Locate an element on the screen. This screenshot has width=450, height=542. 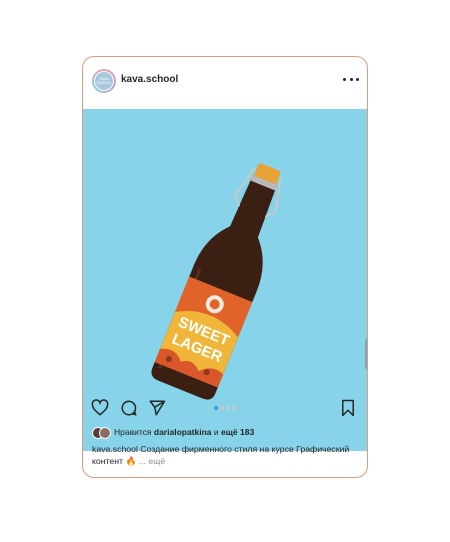
liker-avatars is located at coordinates (102, 433).